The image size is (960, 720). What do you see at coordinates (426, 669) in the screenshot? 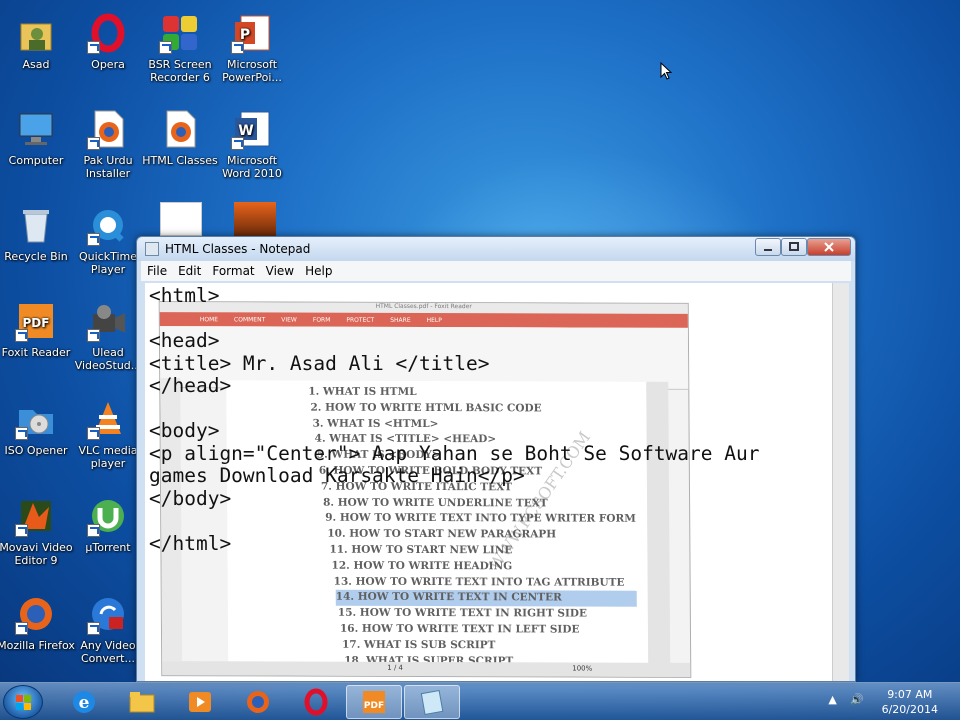
I see `foxit-status-bar: 1 / 4 100%` at bounding box center [426, 669].